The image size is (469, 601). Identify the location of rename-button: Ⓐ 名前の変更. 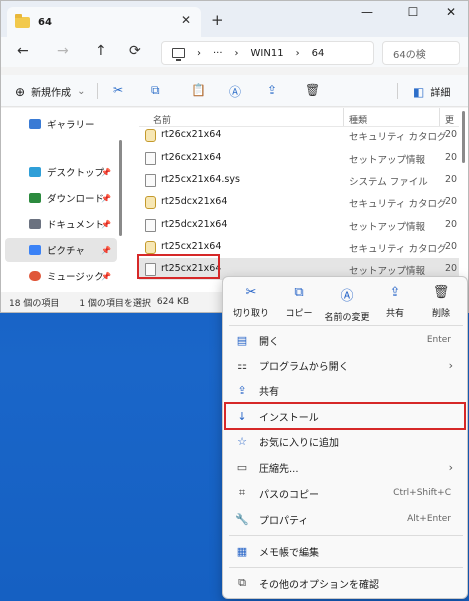
(347, 304).